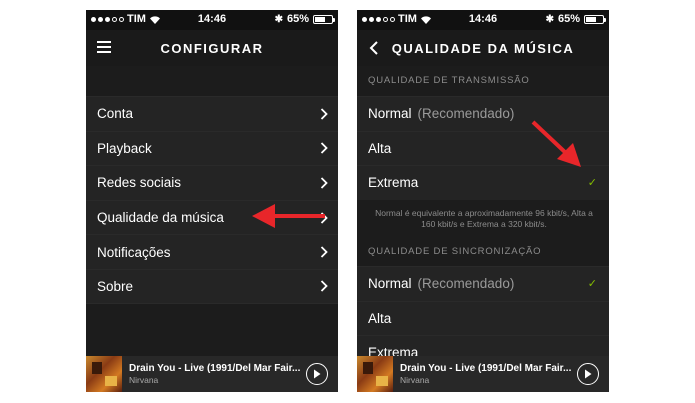  Describe the element at coordinates (115, 114) in the screenshot. I see `menu-item-label: Conta` at that location.